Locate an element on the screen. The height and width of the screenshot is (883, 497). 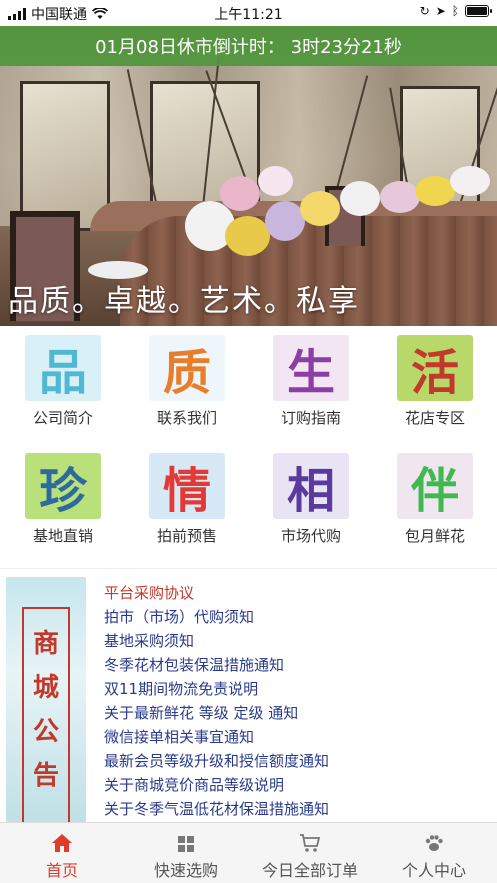
grid-tile: 品 is located at coordinates (63, 368).